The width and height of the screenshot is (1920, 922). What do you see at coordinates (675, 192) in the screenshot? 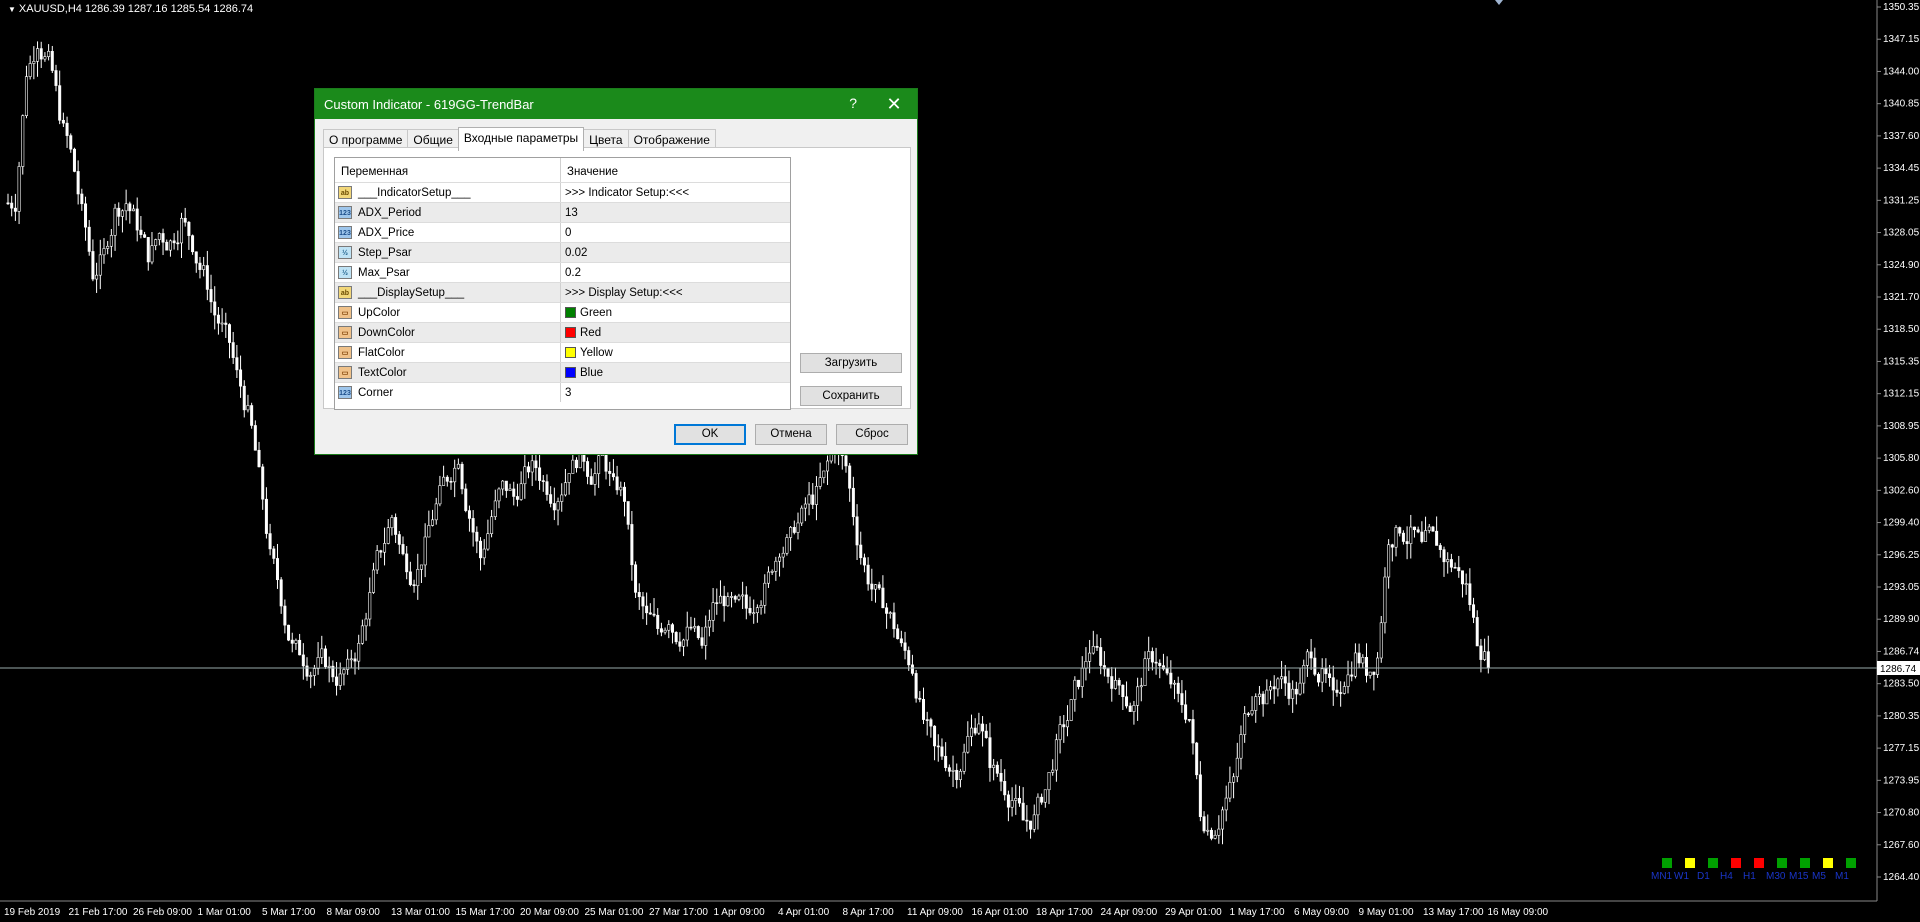
I see `param-value-cell: >>> Indicator Setup:<<<` at bounding box center [675, 192].